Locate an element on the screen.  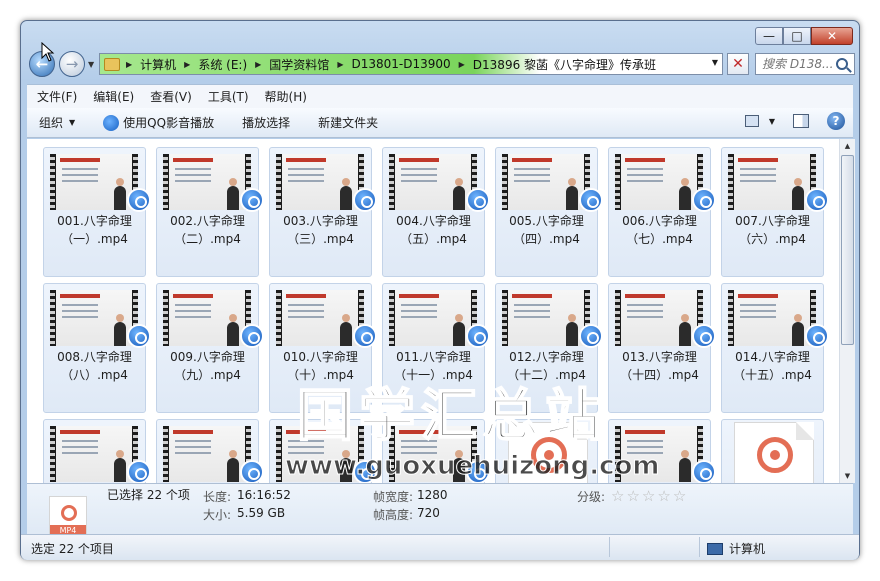
scroll-up-icon: ▲ is located at coordinates (847, 146).